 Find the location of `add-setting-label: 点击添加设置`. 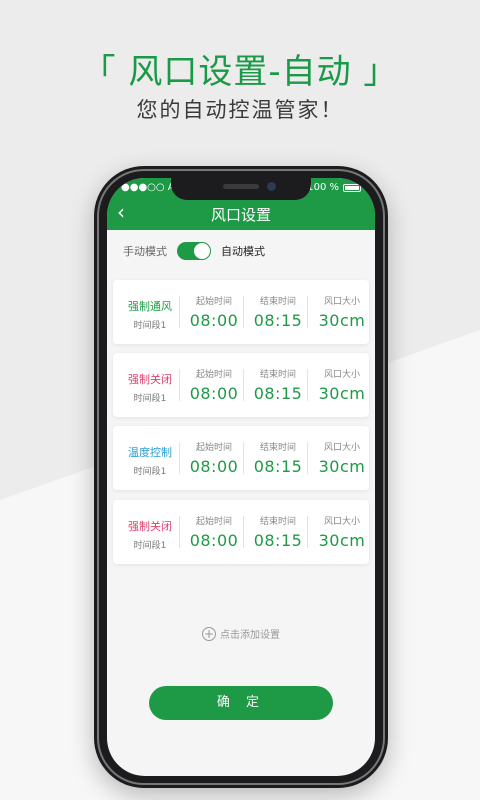

add-setting-label: 点击添加设置 is located at coordinates (250, 635).